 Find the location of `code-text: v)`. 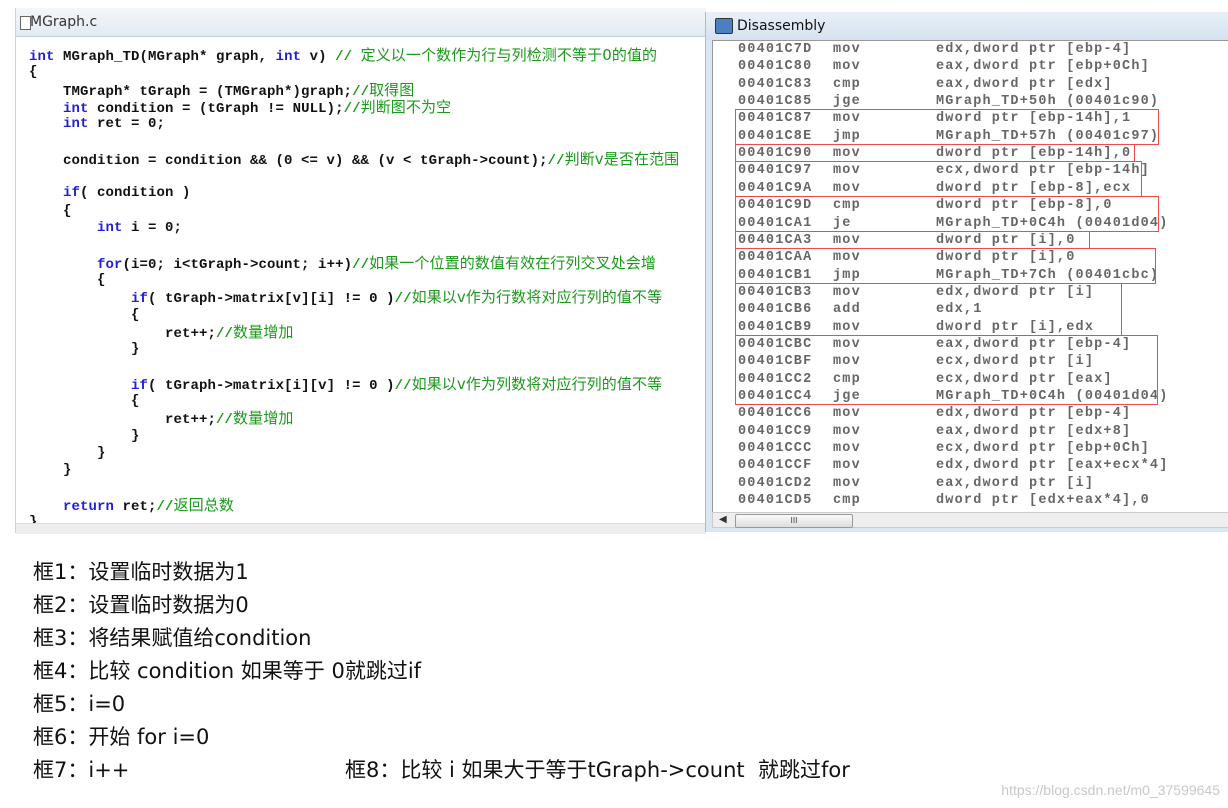

code-text: v) is located at coordinates (318, 57).